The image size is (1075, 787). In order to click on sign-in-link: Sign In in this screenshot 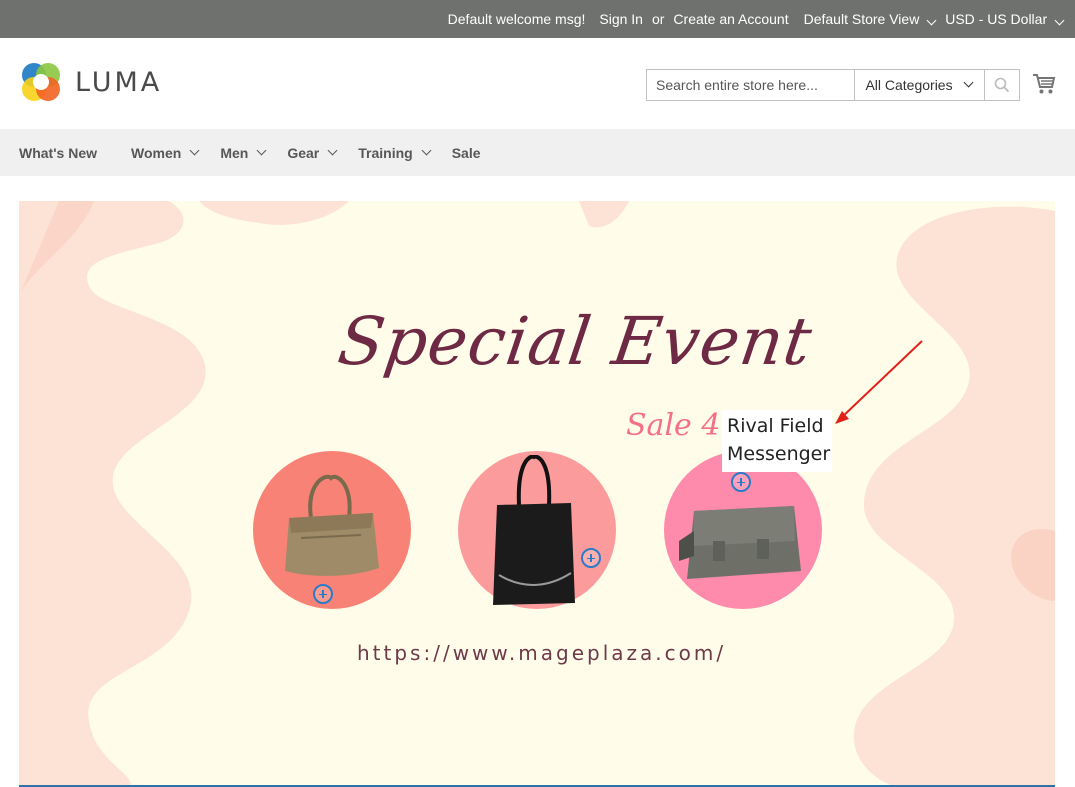, I will do `click(621, 19)`.